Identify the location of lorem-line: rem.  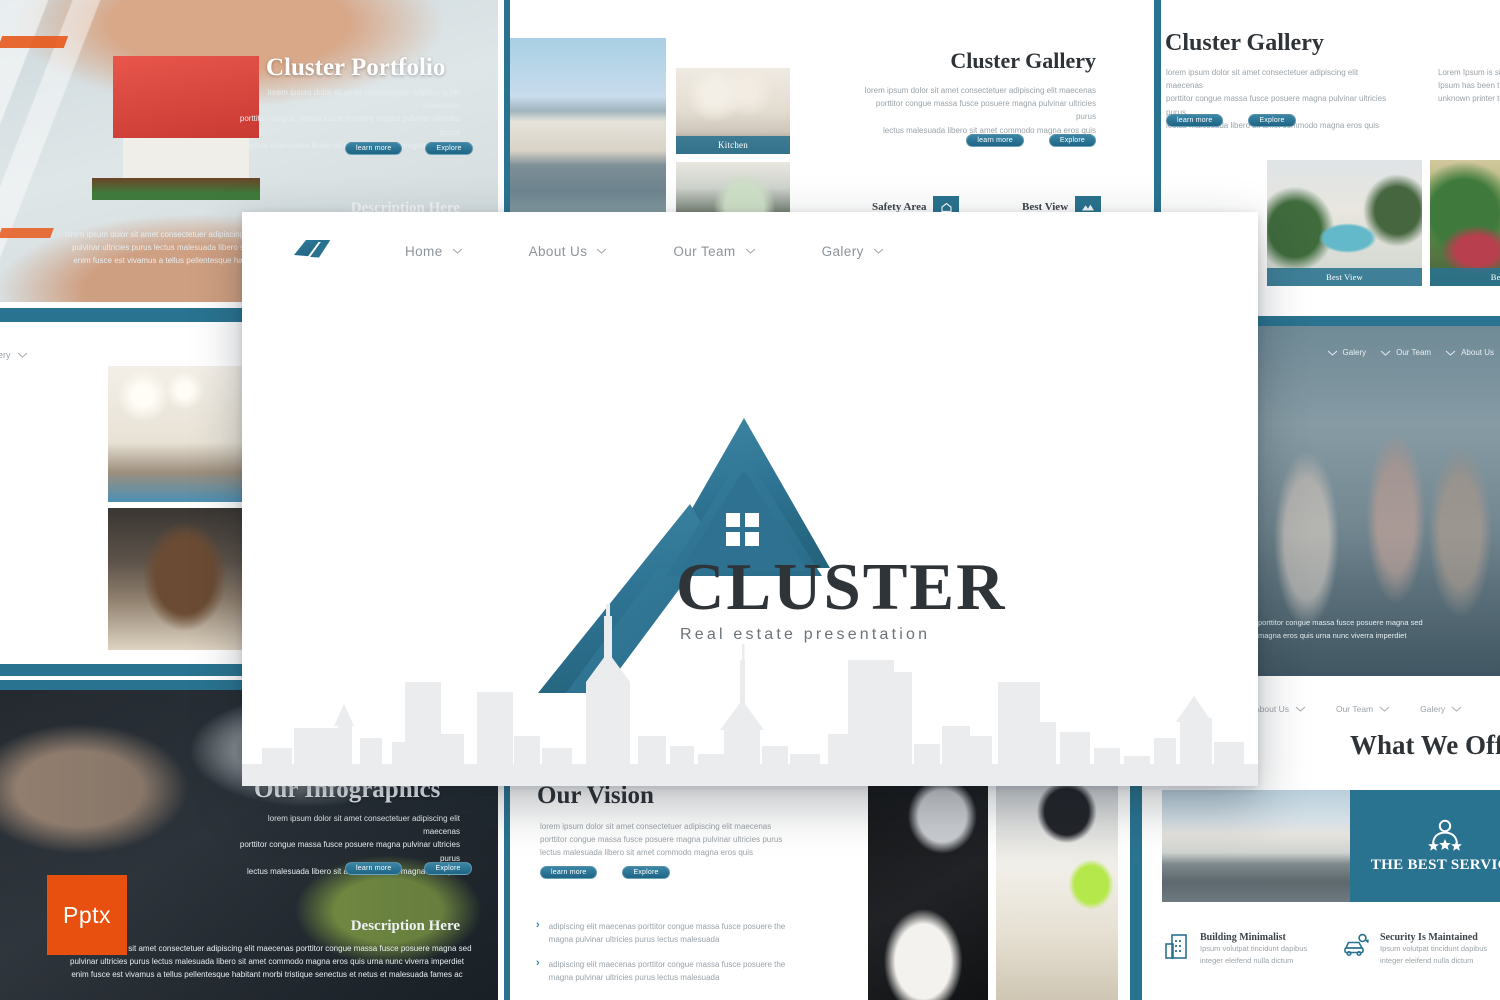
(15, 484).